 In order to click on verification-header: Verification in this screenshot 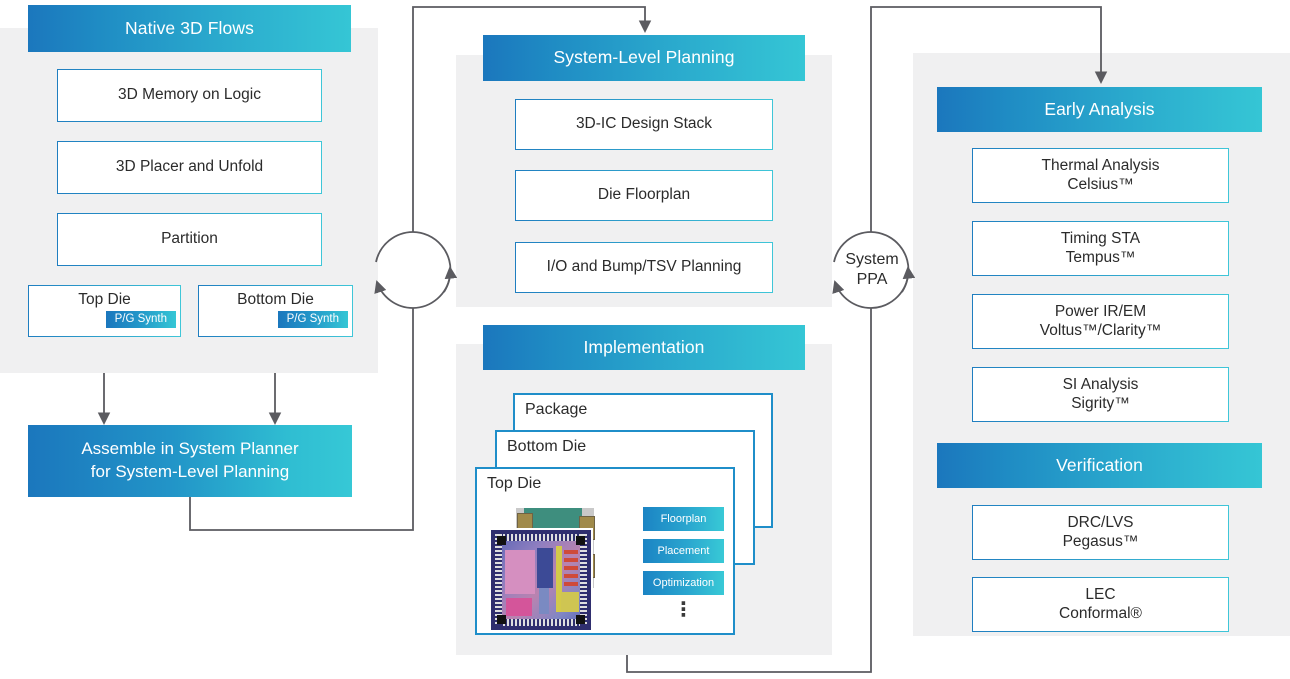, I will do `click(1099, 465)`.